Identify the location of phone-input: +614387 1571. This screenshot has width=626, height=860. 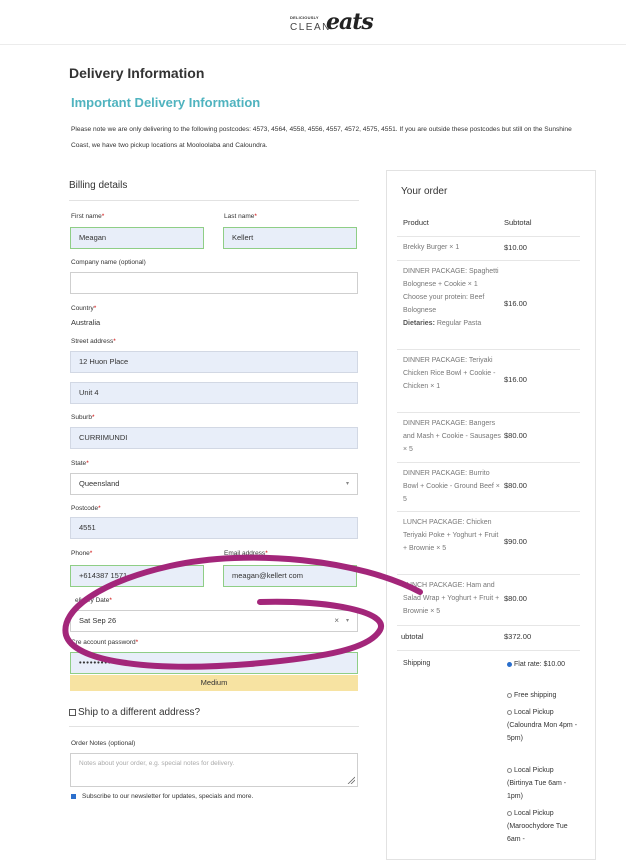
(137, 576).